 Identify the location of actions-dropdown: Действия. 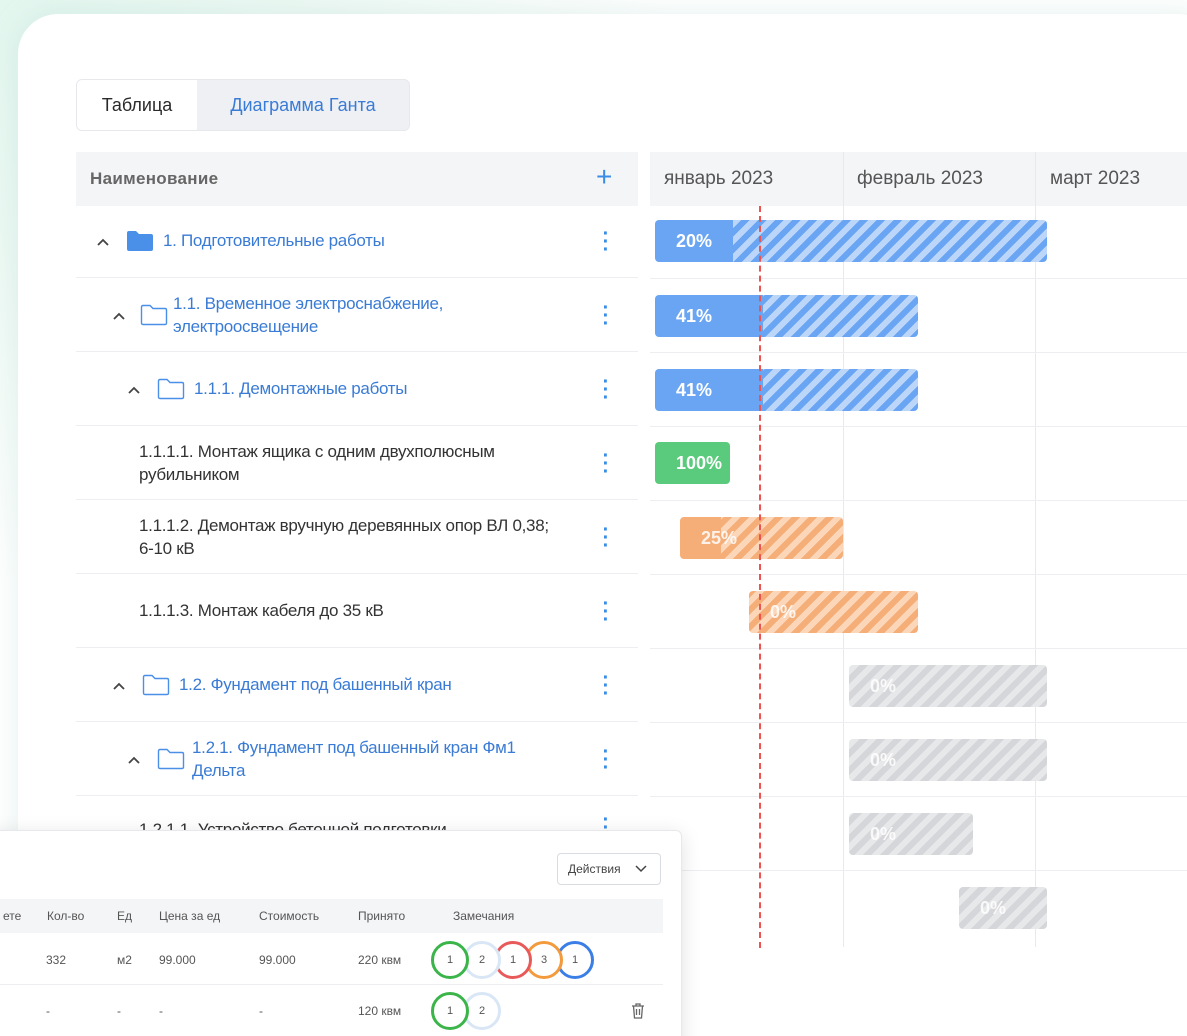
(609, 869).